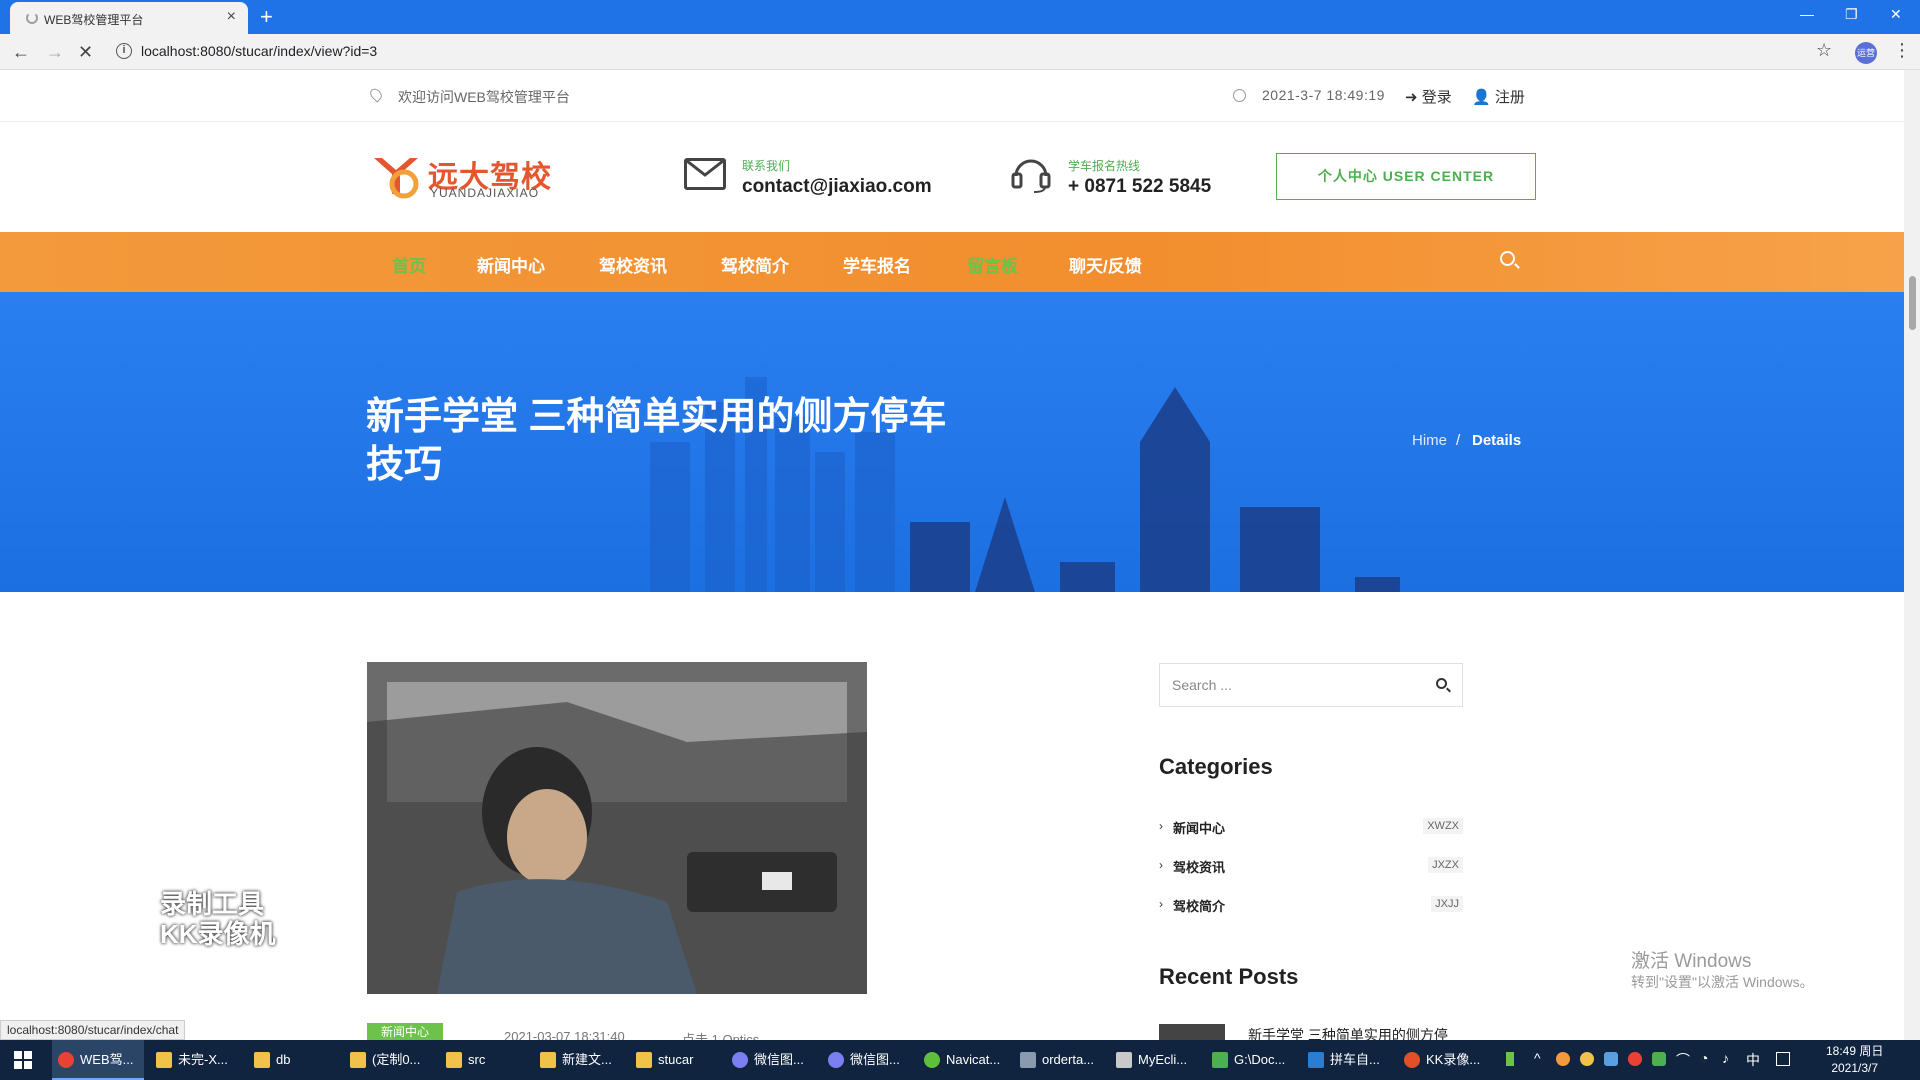 The width and height of the screenshot is (1920, 1080). What do you see at coordinates (396, 176) in the screenshot?
I see `logo-mark-icon` at bounding box center [396, 176].